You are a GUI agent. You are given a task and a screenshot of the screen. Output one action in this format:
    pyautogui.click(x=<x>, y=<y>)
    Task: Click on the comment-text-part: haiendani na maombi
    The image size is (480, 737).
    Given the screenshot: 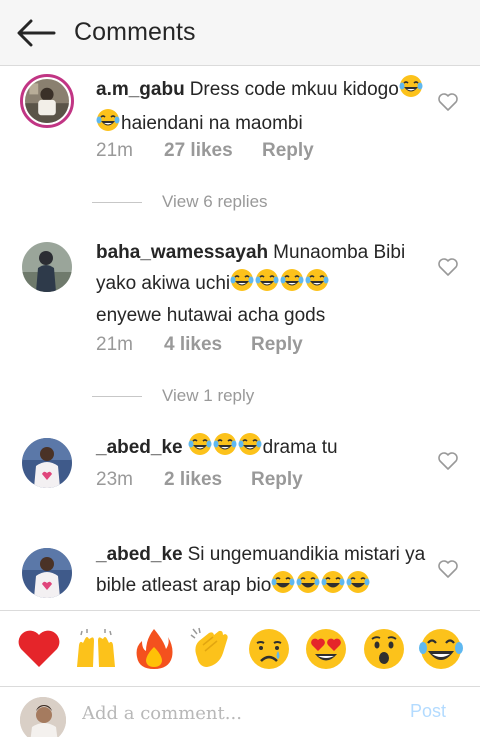 What is the action you would take?
    pyautogui.click(x=212, y=123)
    